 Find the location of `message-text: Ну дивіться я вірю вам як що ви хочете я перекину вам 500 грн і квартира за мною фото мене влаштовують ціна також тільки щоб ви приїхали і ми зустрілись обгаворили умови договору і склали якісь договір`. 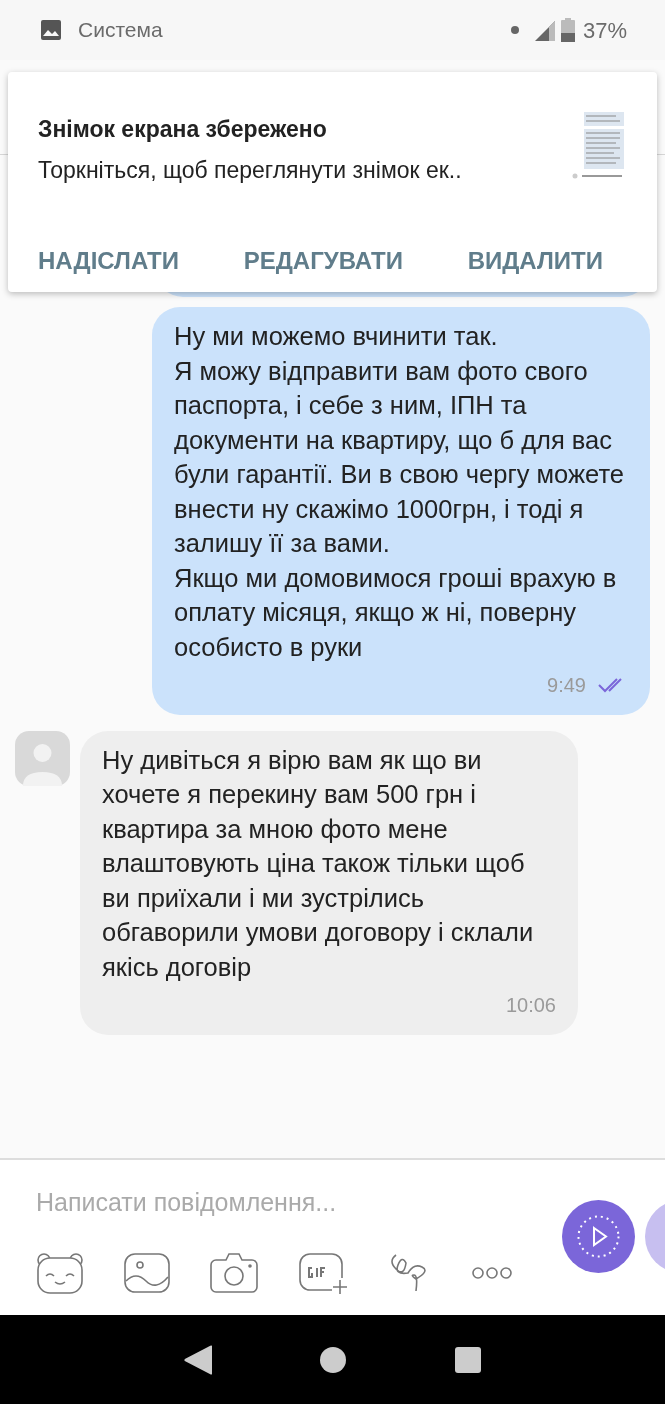

message-text: Ну дивіться я вірю вам як що ви хочете я перекину вам 500 грн і квартира за мною фото мене влаштовують ціна також тільки щоб ви приїхали і ми зустрілись обгаворили умови договору і склали якісь договір is located at coordinates (318, 863).